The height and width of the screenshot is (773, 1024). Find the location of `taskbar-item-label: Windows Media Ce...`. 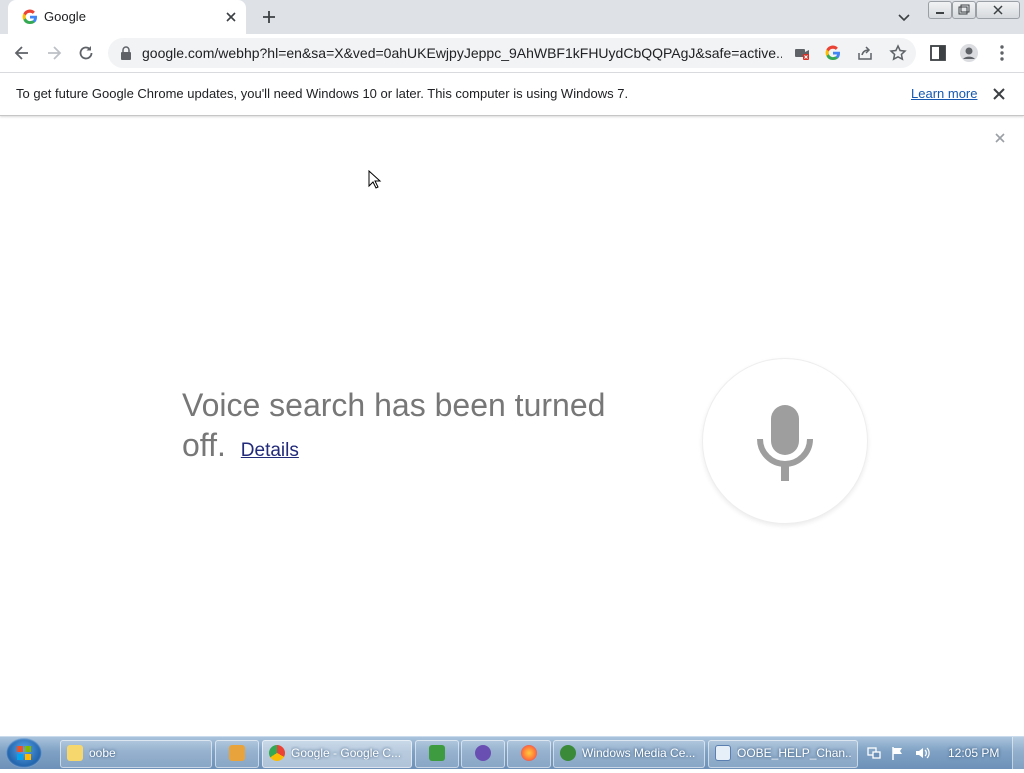

taskbar-item-label: Windows Media Ce... is located at coordinates (639, 753).